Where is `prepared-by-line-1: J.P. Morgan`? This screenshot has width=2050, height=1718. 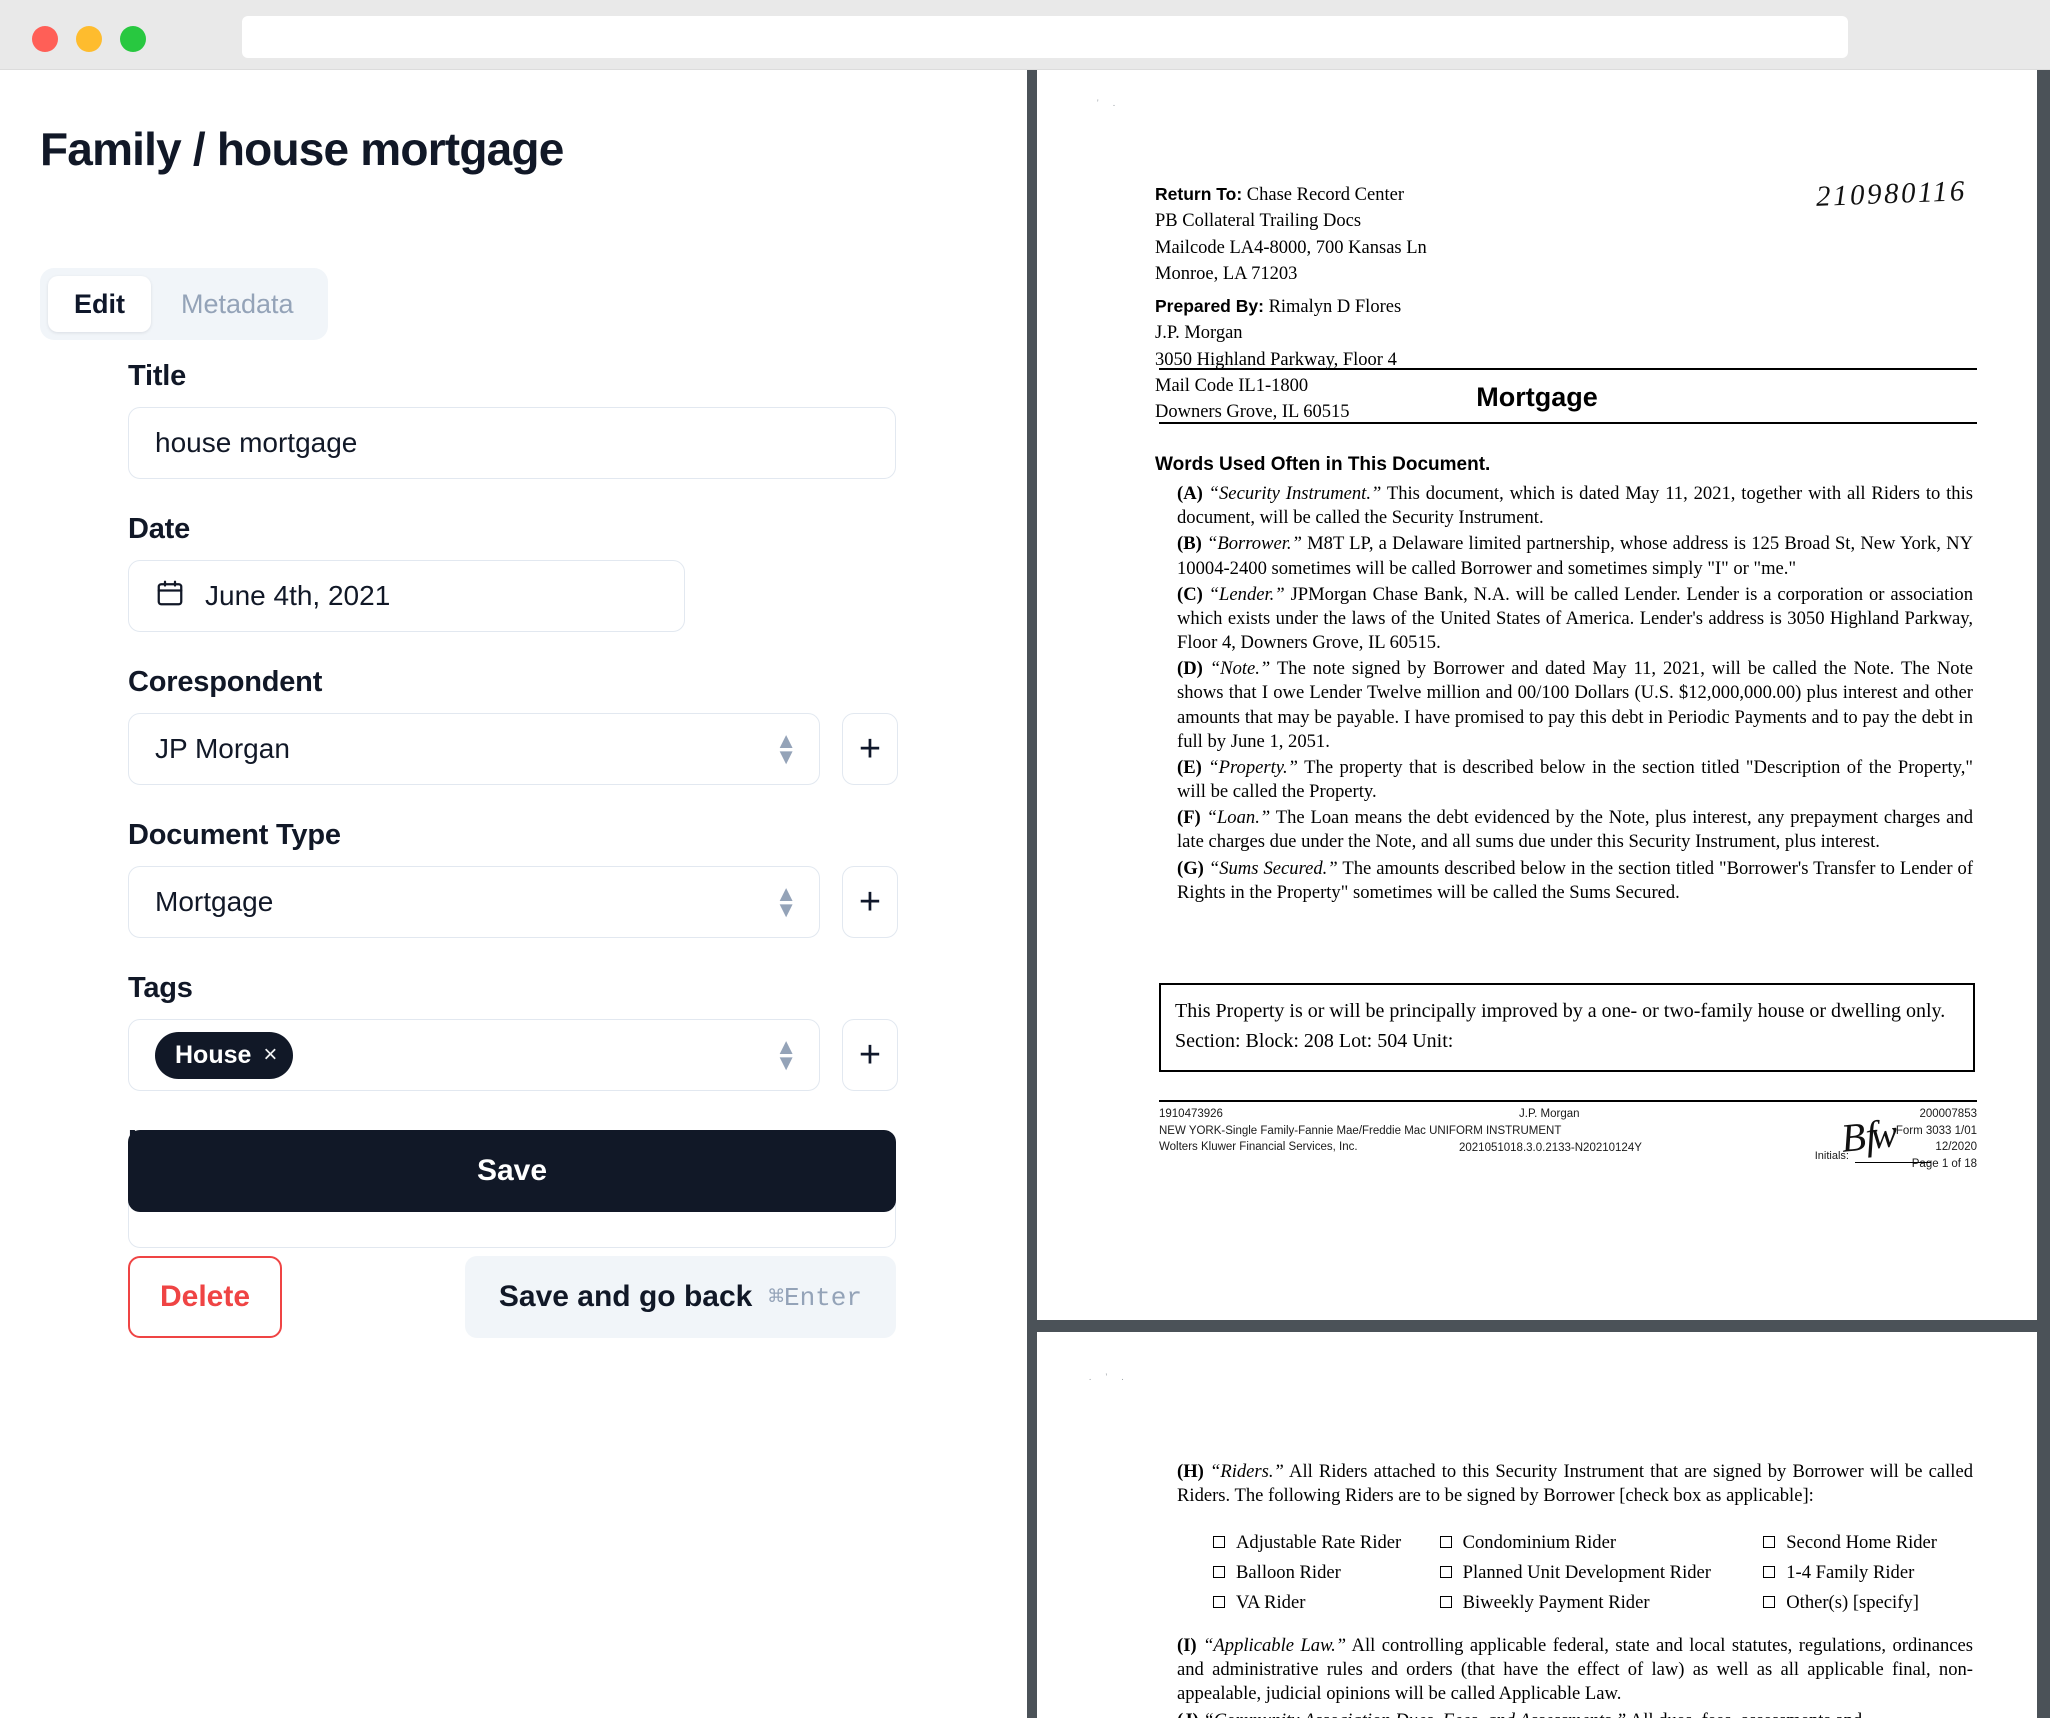 prepared-by-line-1: J.P. Morgan is located at coordinates (1199, 333).